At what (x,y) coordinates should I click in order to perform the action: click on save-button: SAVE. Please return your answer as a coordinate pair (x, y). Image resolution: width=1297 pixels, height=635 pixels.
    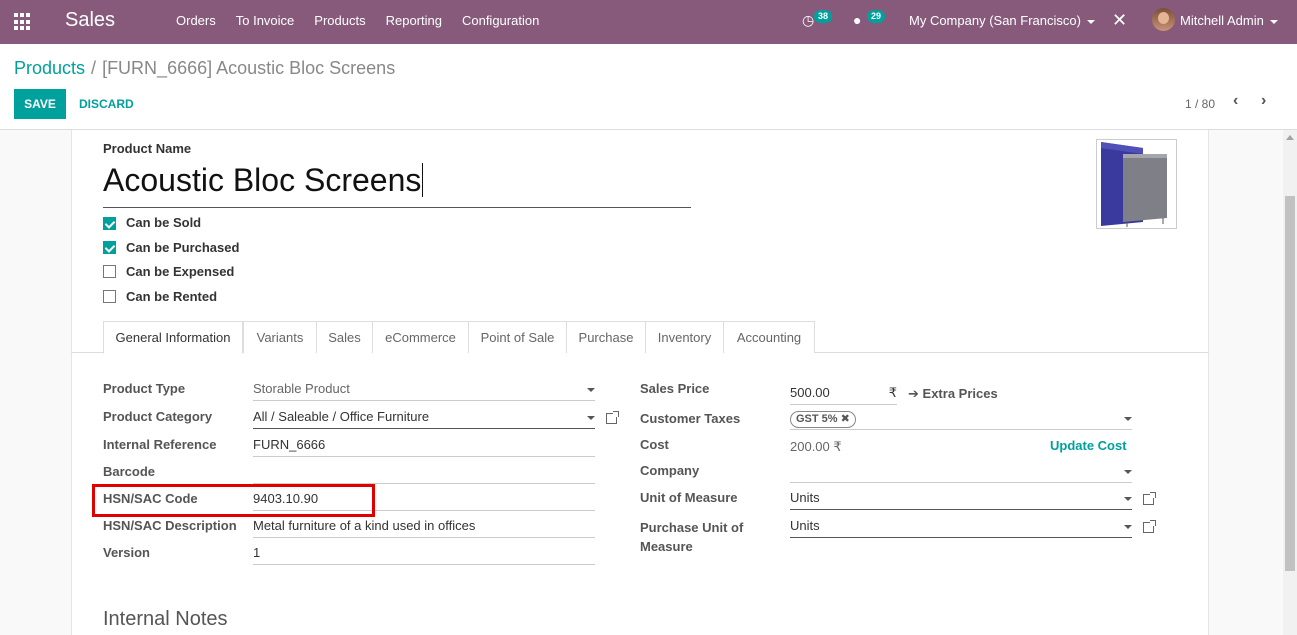
    Looking at the image, I should click on (40, 104).